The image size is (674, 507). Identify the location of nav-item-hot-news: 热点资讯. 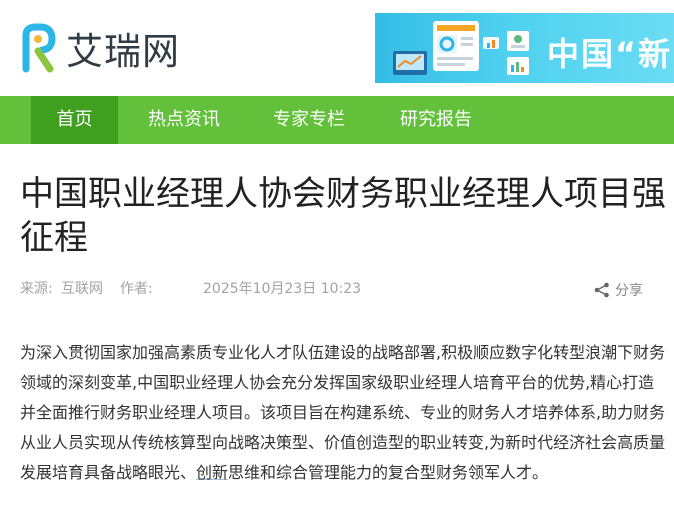
(184, 120).